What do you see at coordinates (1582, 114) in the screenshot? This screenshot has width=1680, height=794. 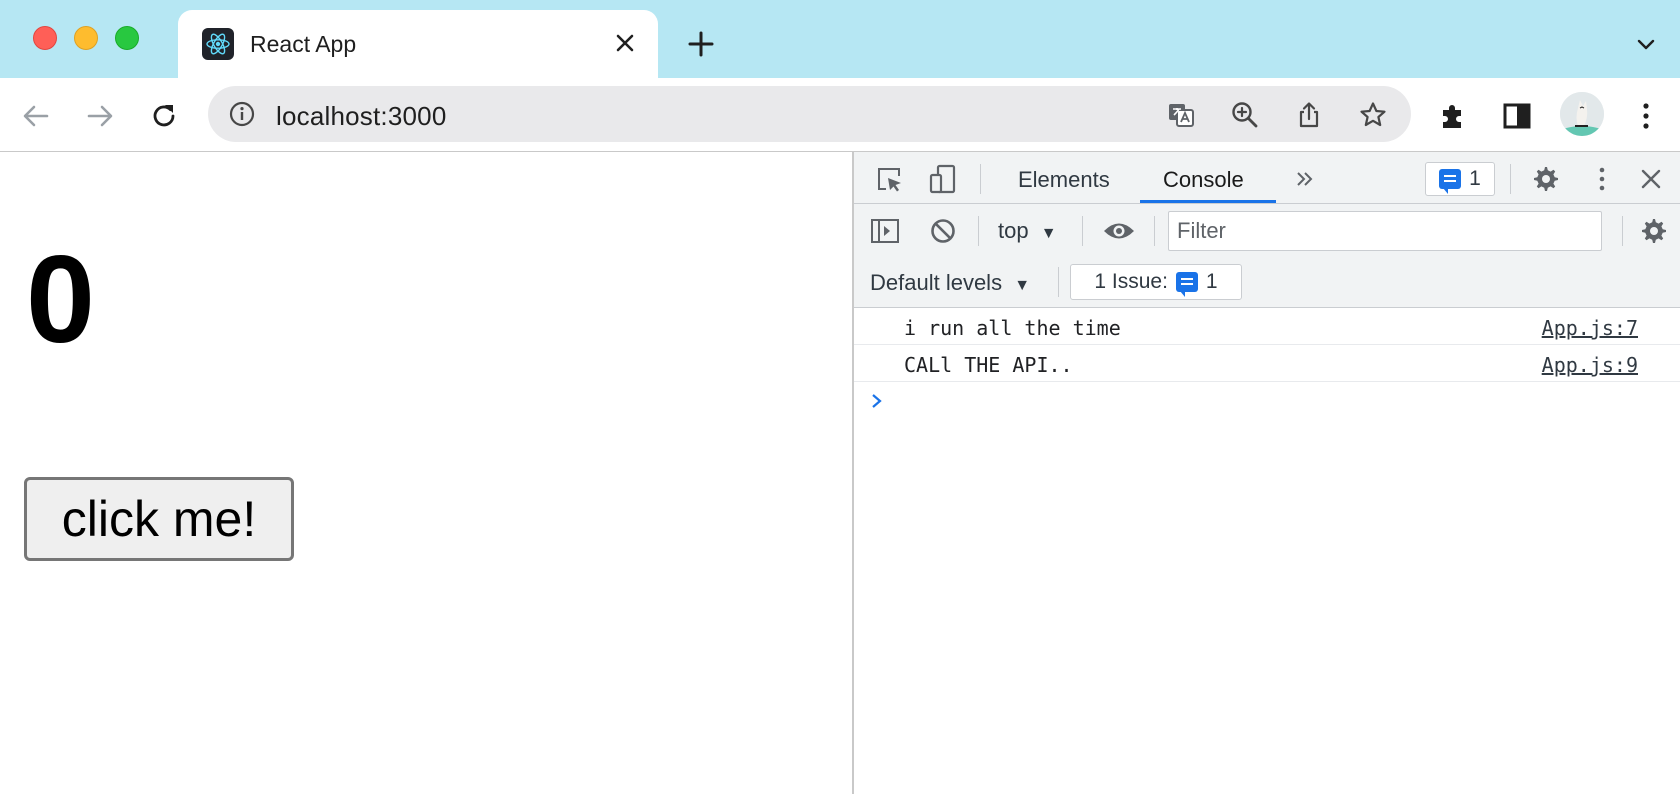 I see `profile-avatar` at bounding box center [1582, 114].